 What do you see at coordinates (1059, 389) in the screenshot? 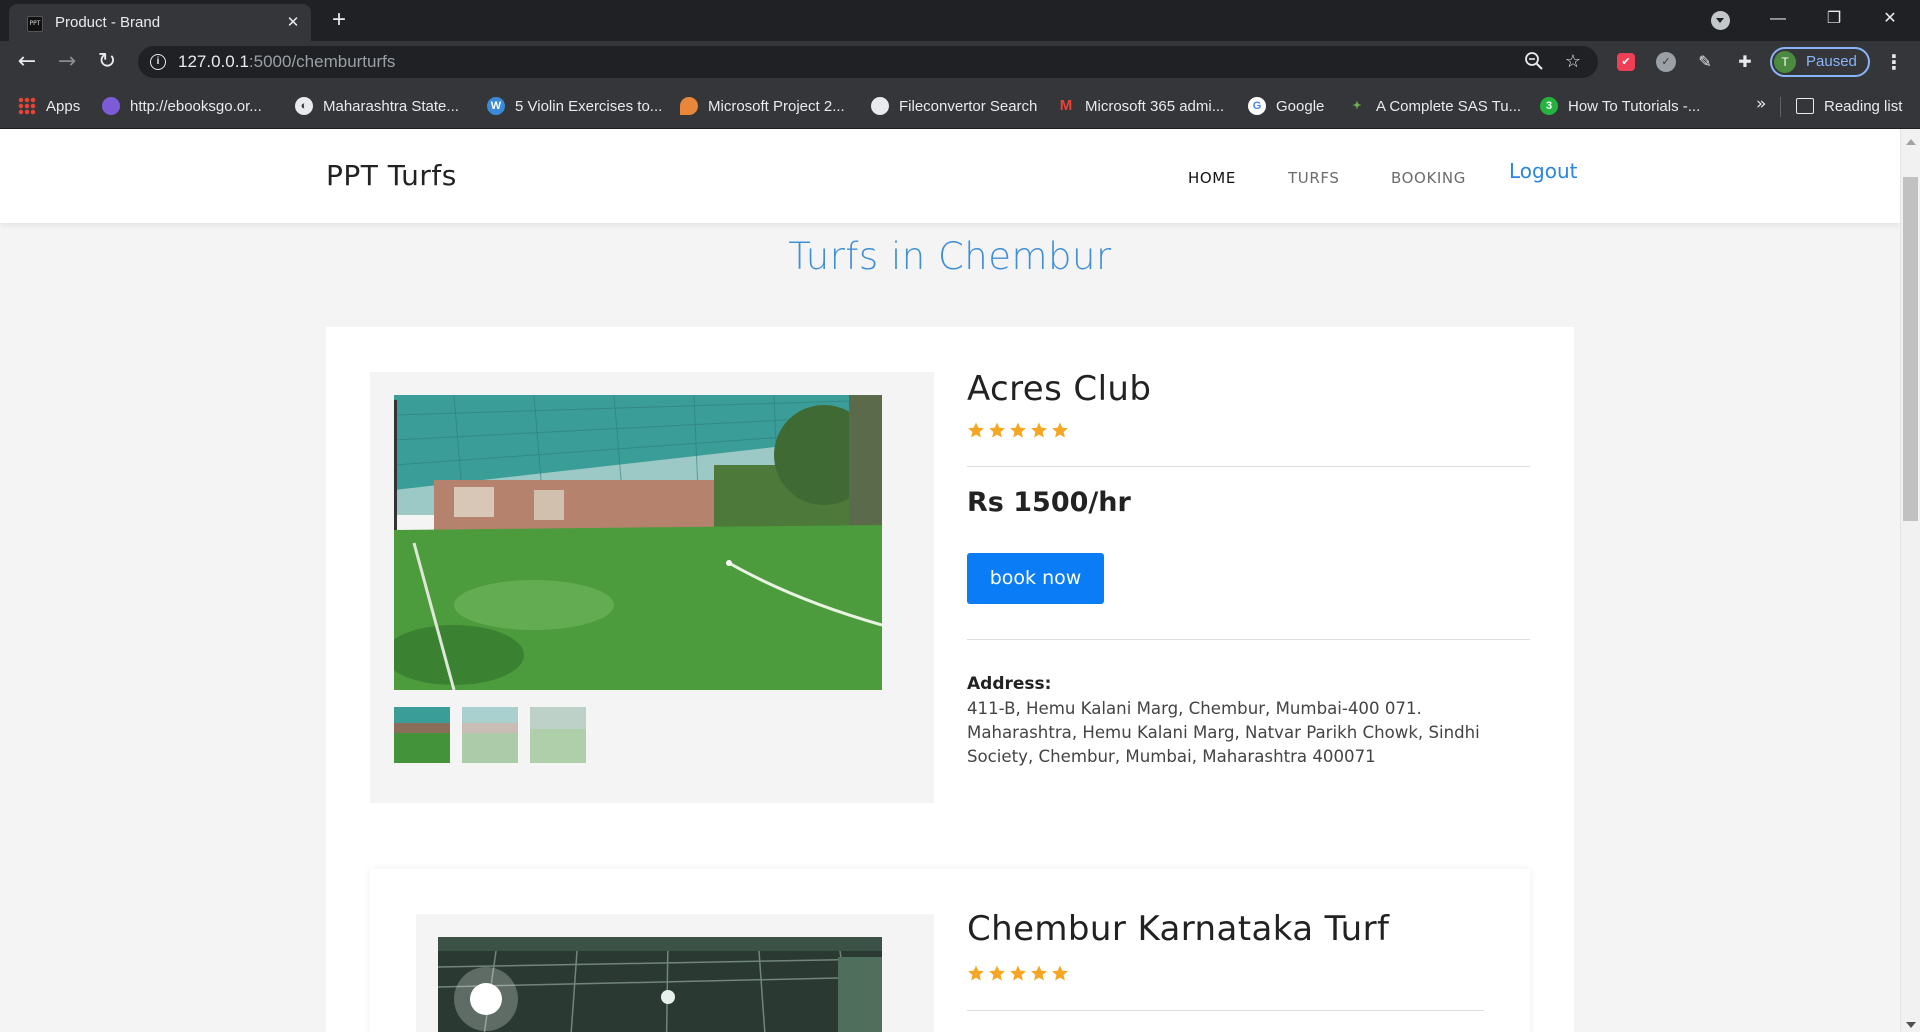
I see `turf-name: Acres Club` at bounding box center [1059, 389].